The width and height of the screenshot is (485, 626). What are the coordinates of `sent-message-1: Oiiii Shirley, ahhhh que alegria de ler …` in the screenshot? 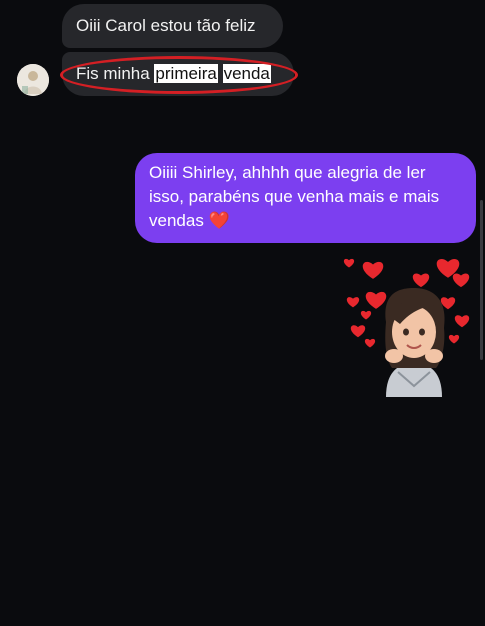 It's located at (305, 198).